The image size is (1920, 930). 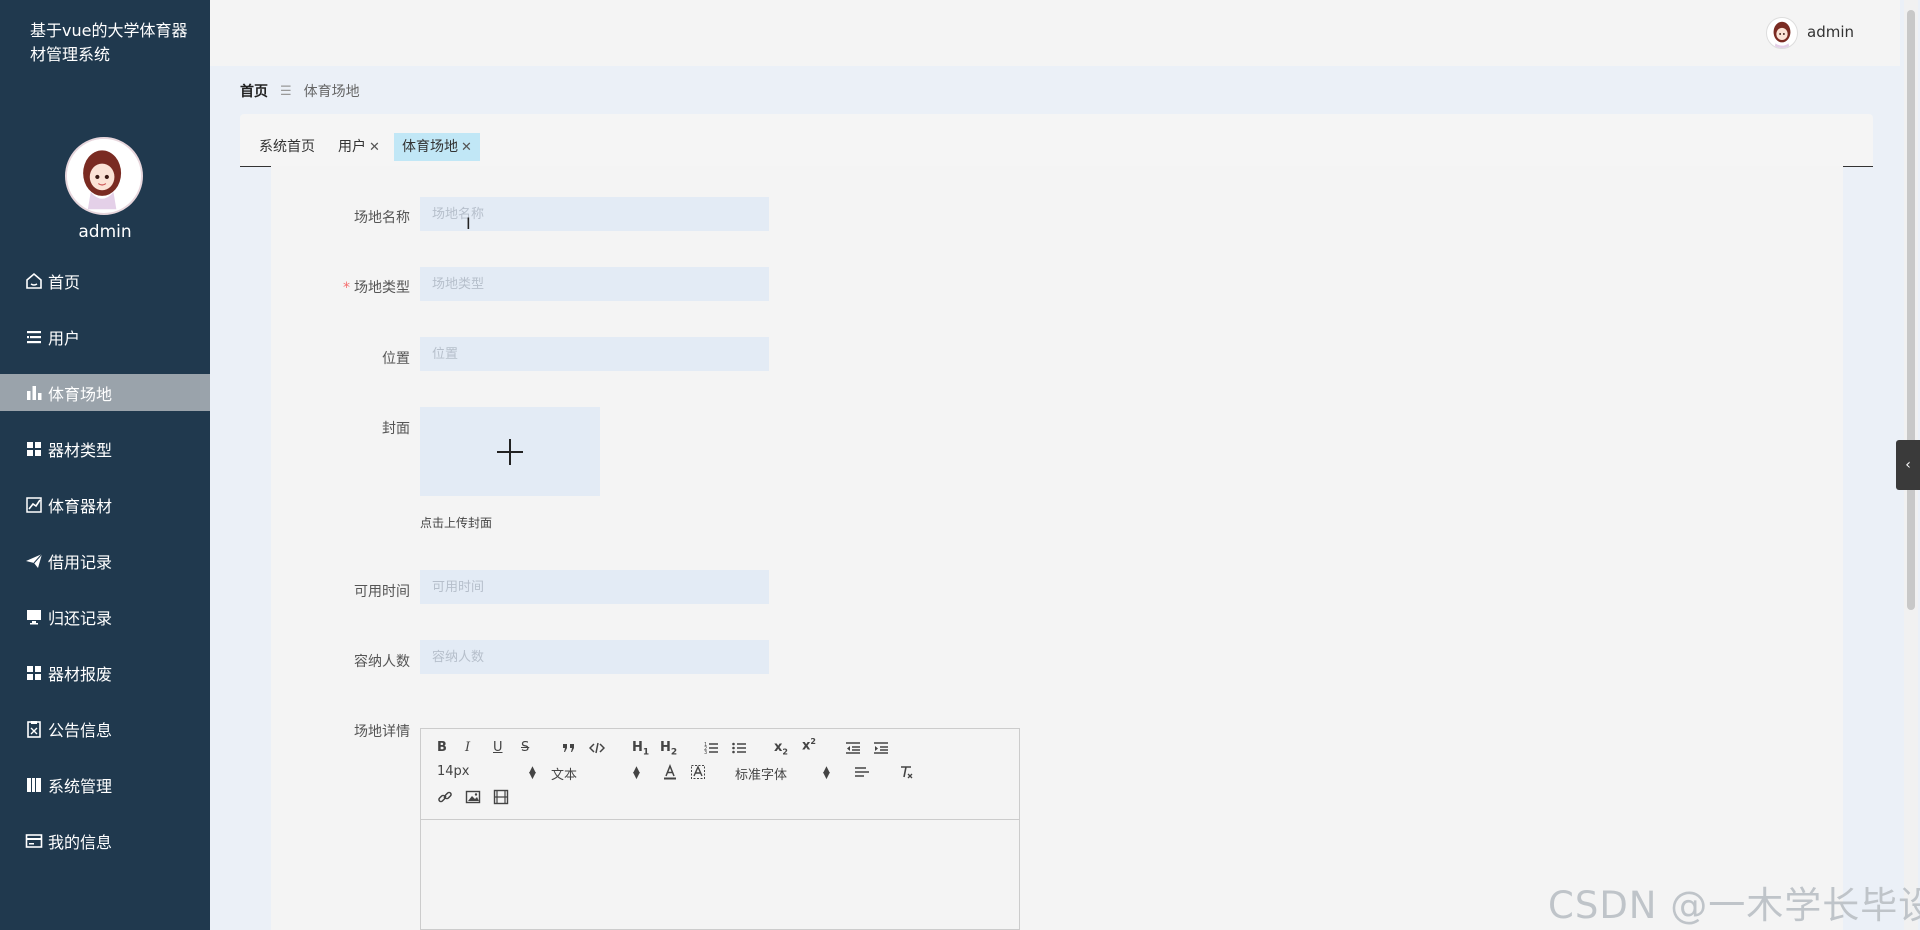 I want to click on venue-type-label-text: 场地类型, so click(x=382, y=288).